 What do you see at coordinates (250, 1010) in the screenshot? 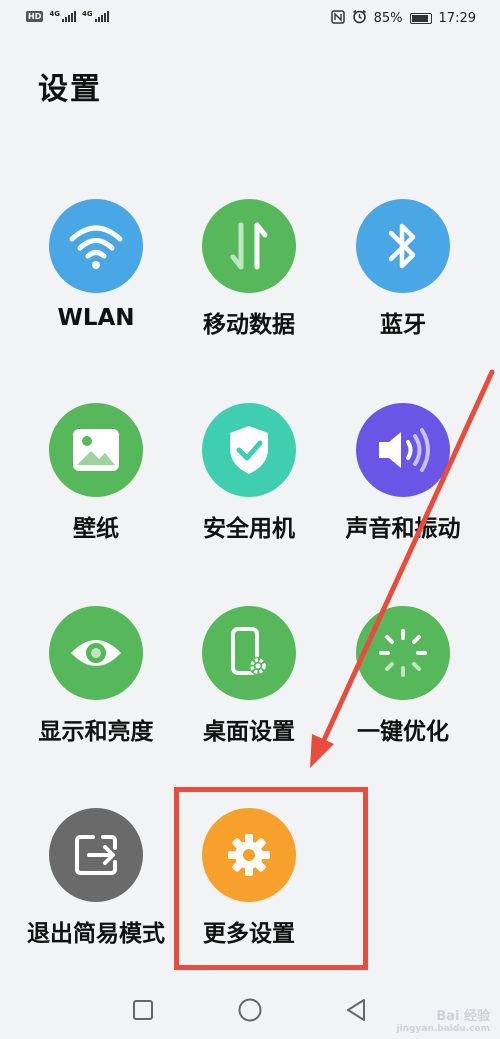
I see `home-button` at bounding box center [250, 1010].